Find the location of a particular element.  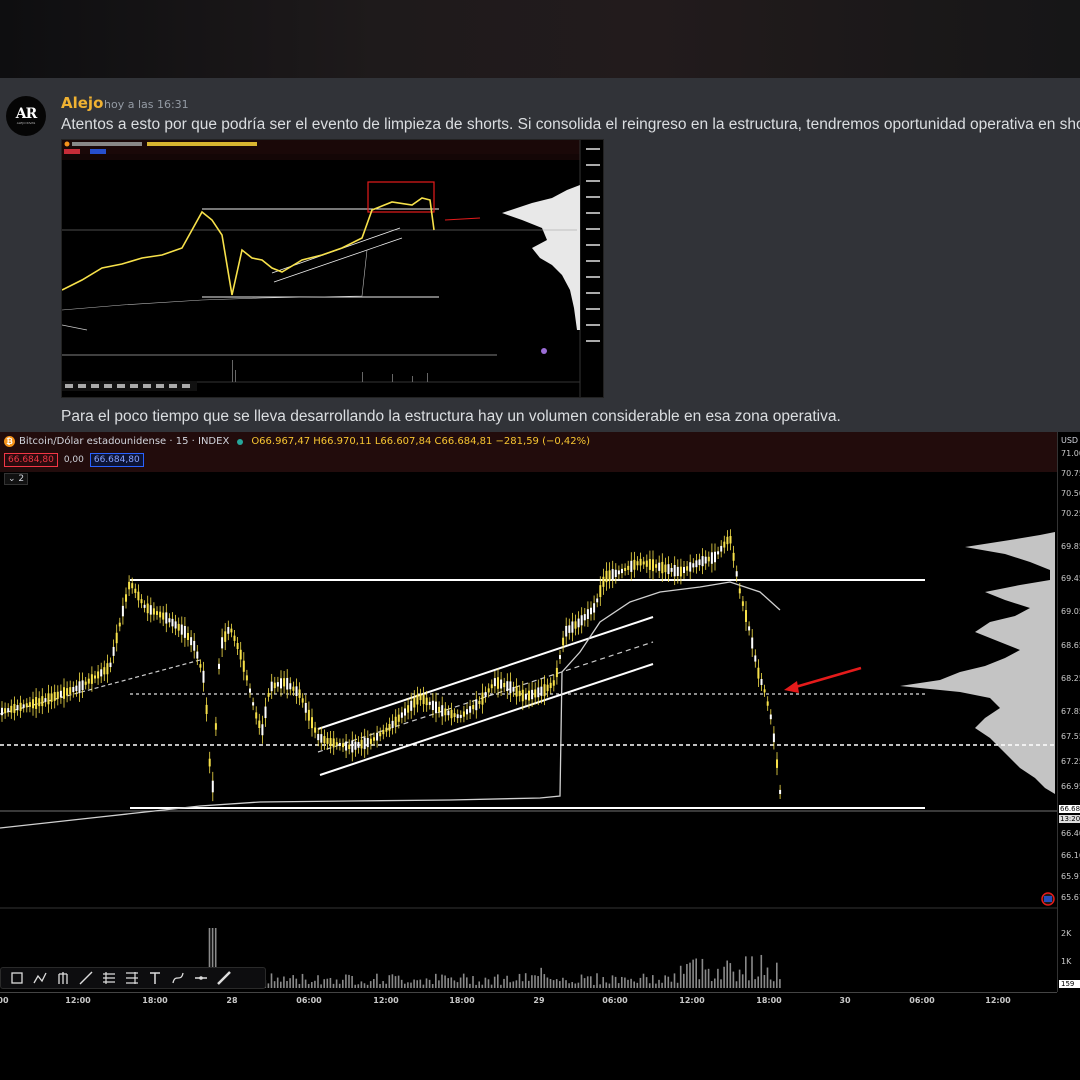

price-label: 66.95 is located at coordinates (1070, 786).